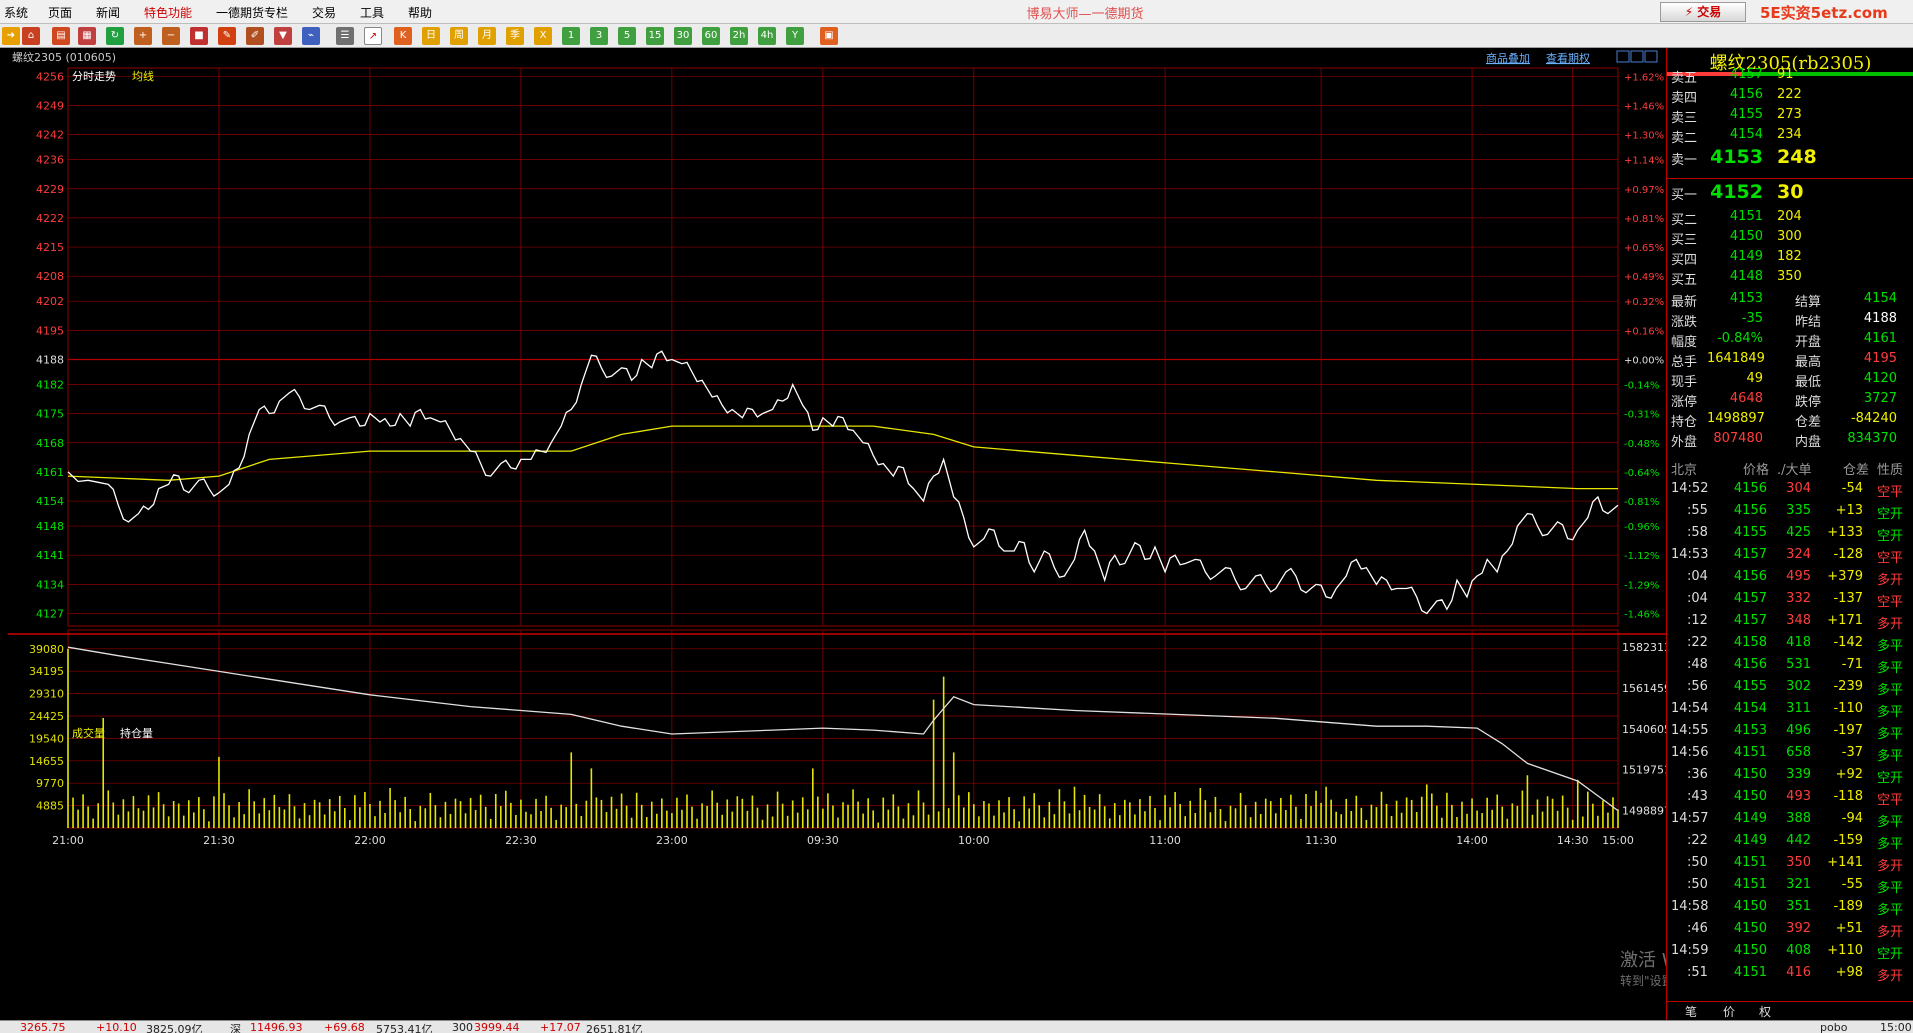 The height and width of the screenshot is (1033, 1913). Describe the element at coordinates (50, 301) in the screenshot. I see `price-tick-label: 4202` at that location.